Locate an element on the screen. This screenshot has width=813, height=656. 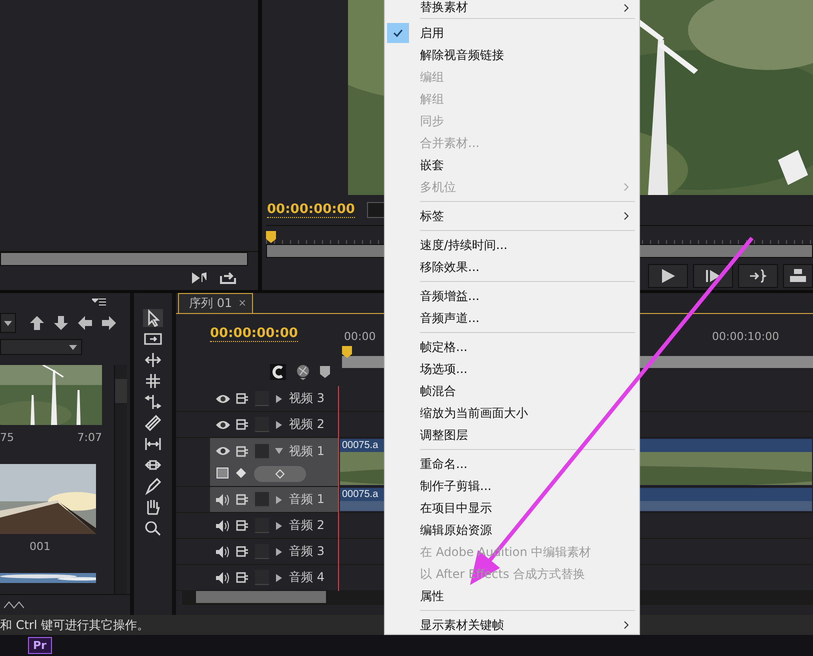
track-name: 音频 4 is located at coordinates (306, 577).